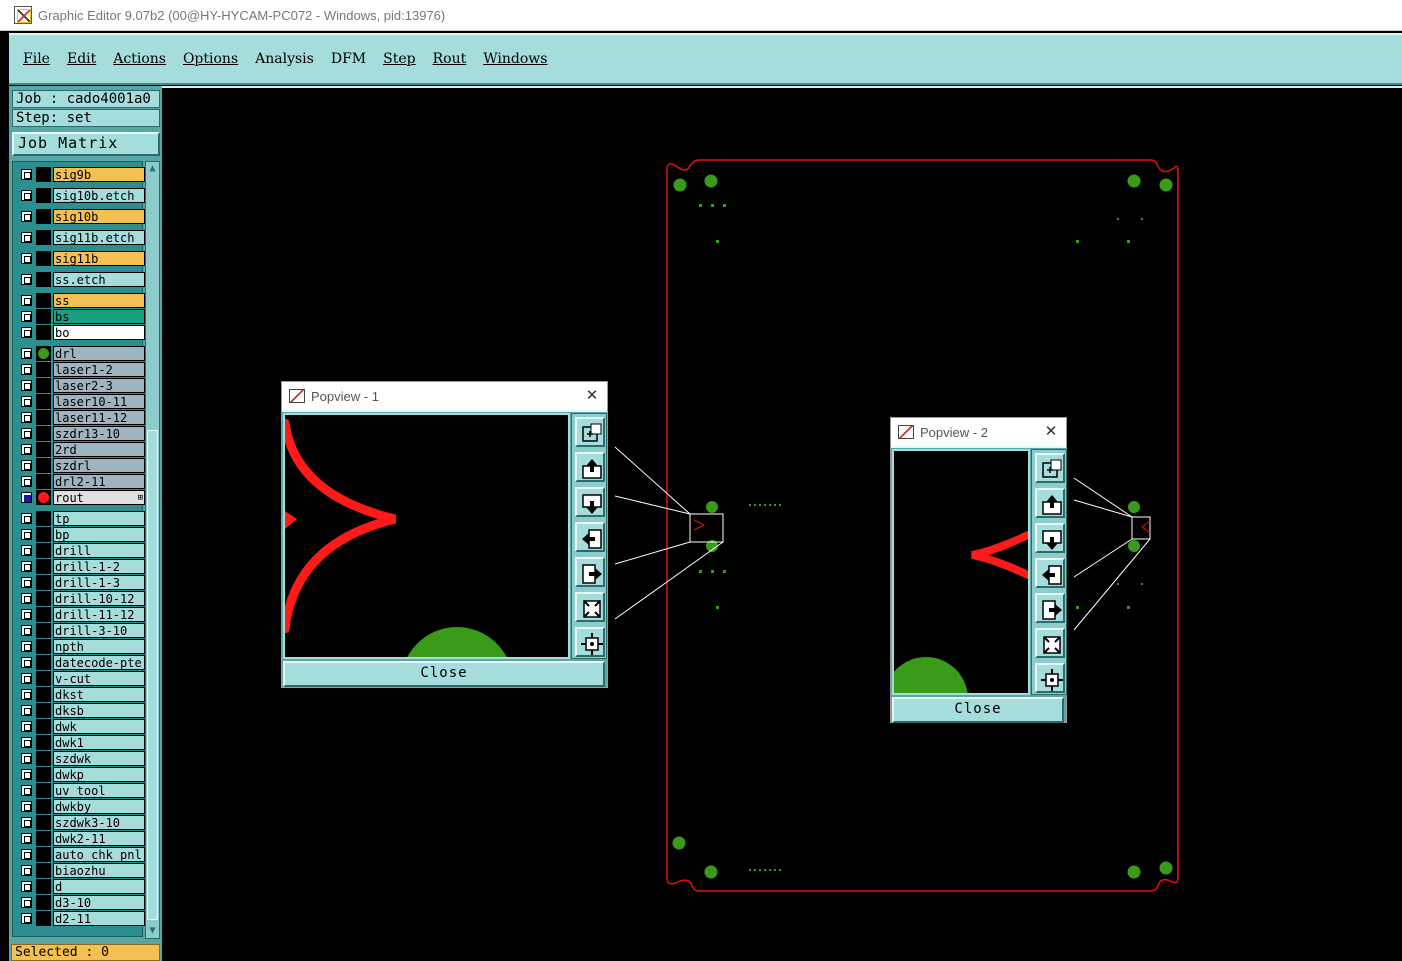  What do you see at coordinates (99, 369) in the screenshot?
I see `layer-name: laser1-2` at bounding box center [99, 369].